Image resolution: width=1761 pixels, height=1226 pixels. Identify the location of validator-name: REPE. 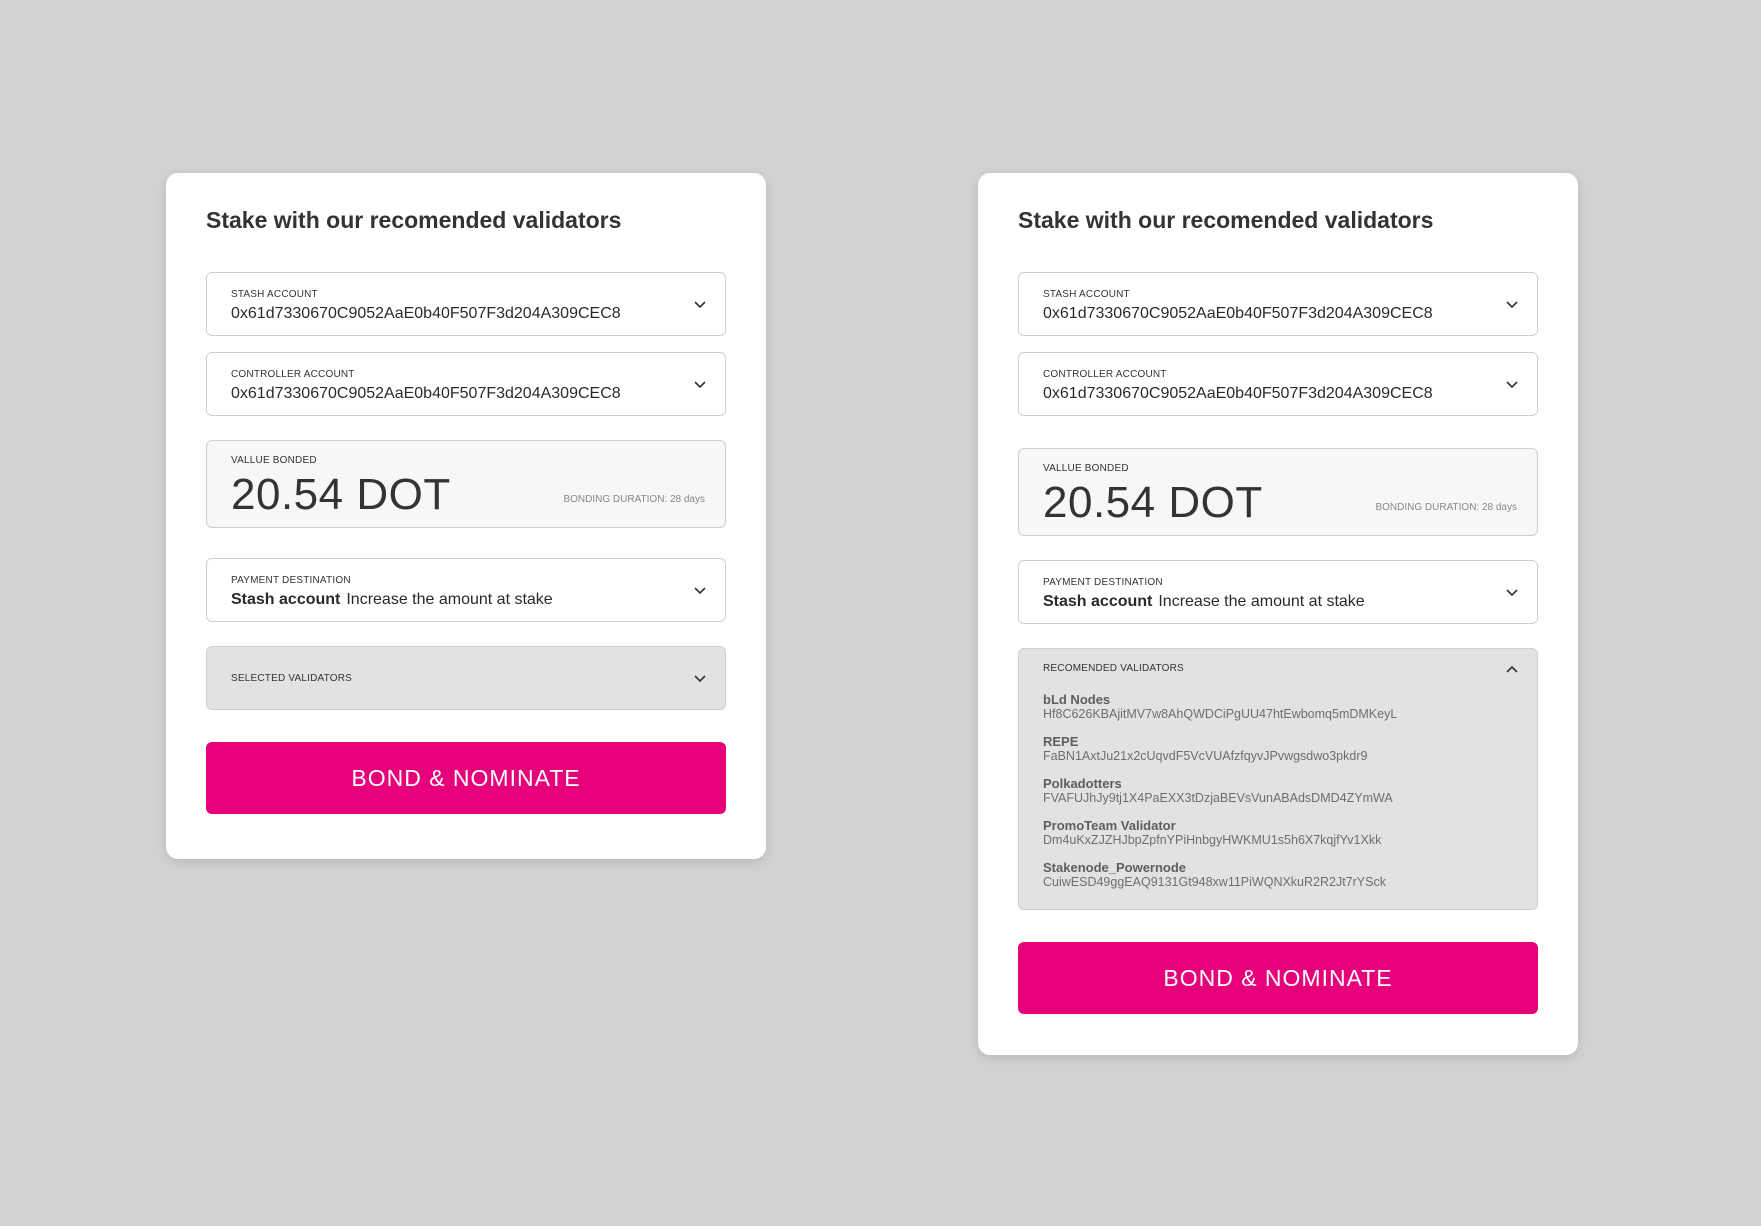
(1061, 741).